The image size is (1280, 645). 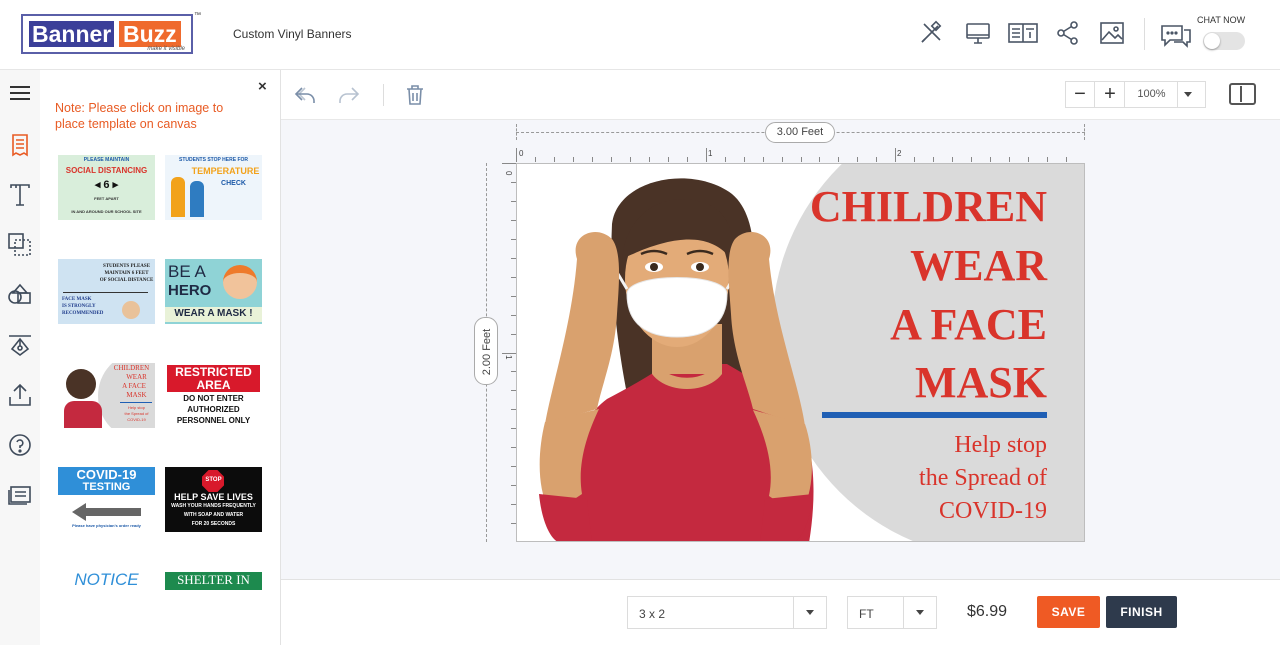 What do you see at coordinates (166, 49) in the screenshot?
I see `logo-tagline: make it visible` at bounding box center [166, 49].